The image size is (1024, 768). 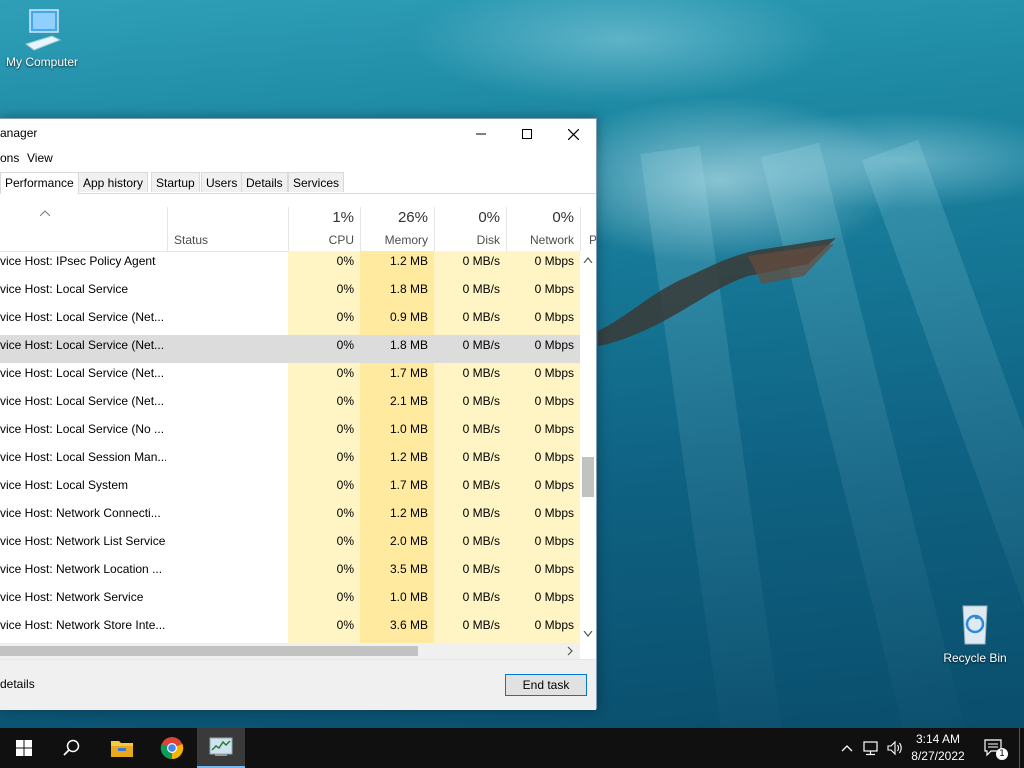 I want to click on horizontal-scroll-thumb, so click(x=209, y=651).